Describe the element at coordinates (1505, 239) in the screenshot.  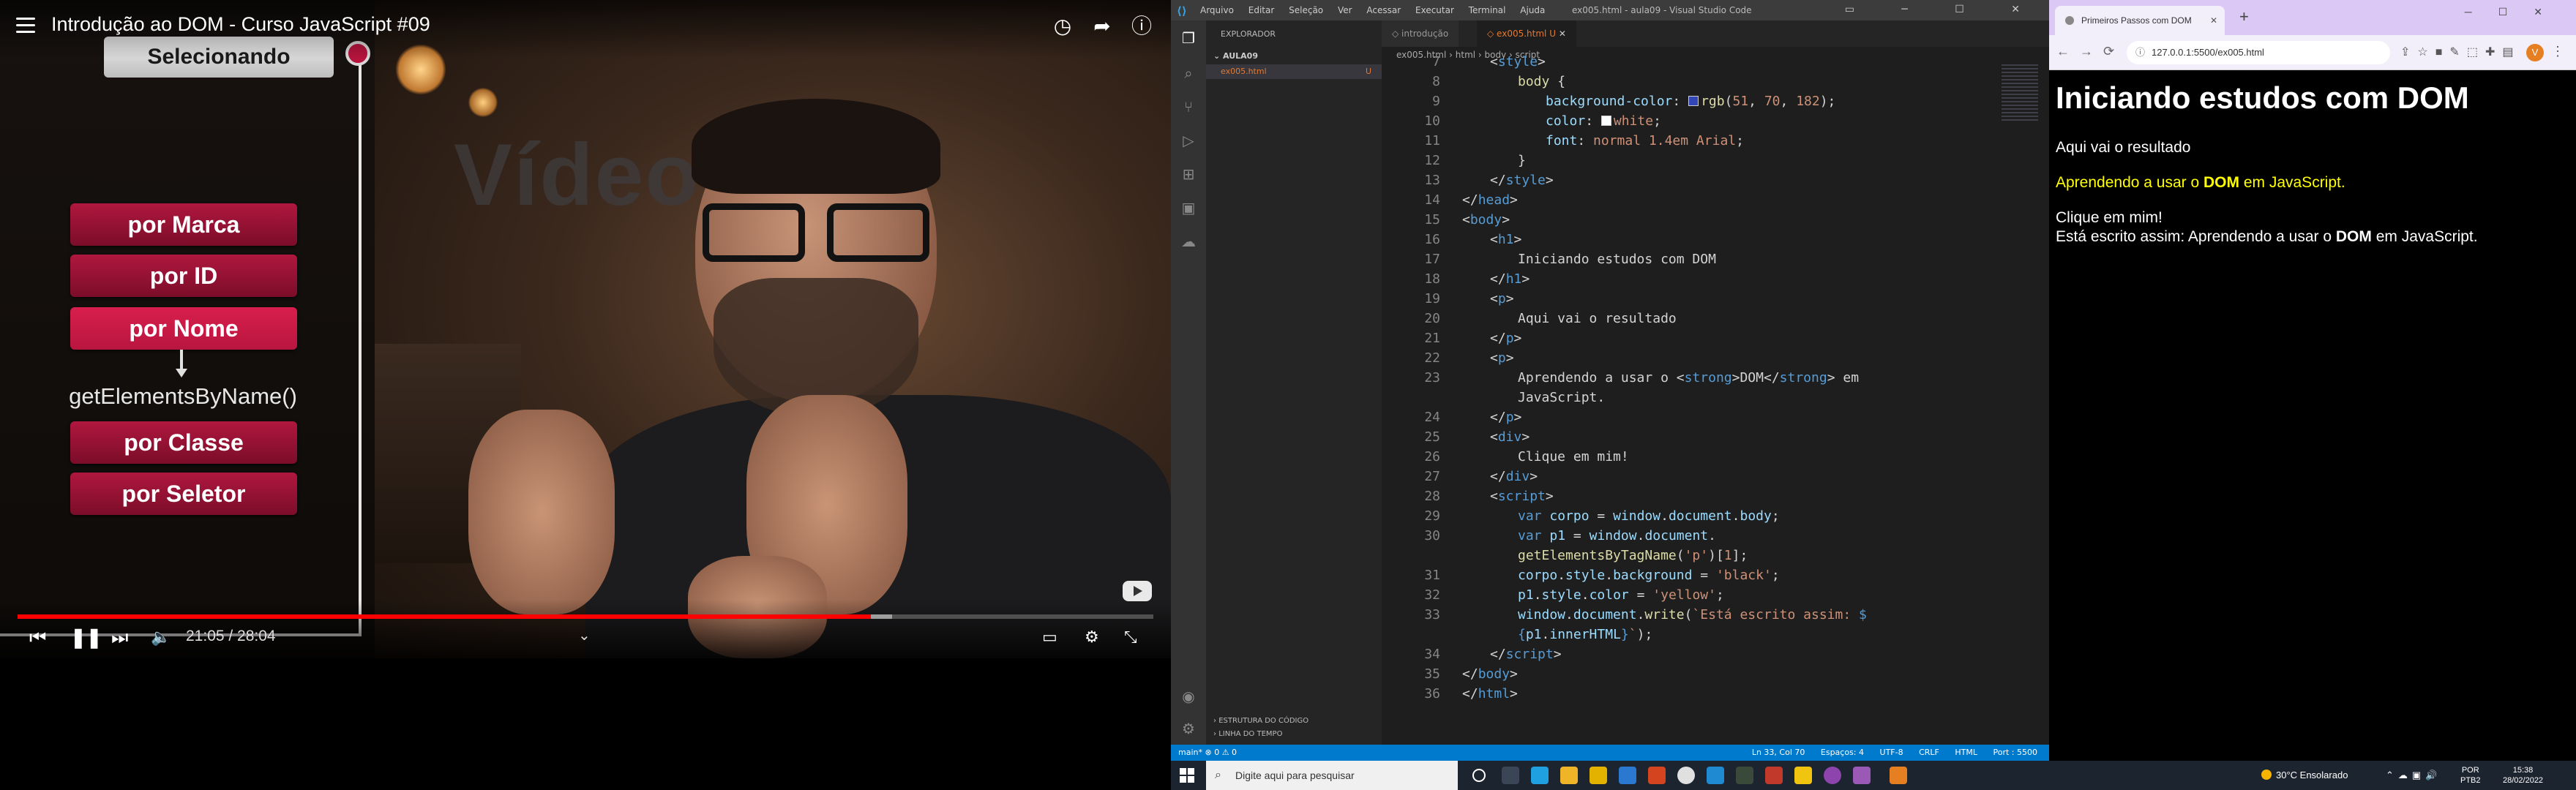
I see `code-line: <h1>` at that location.